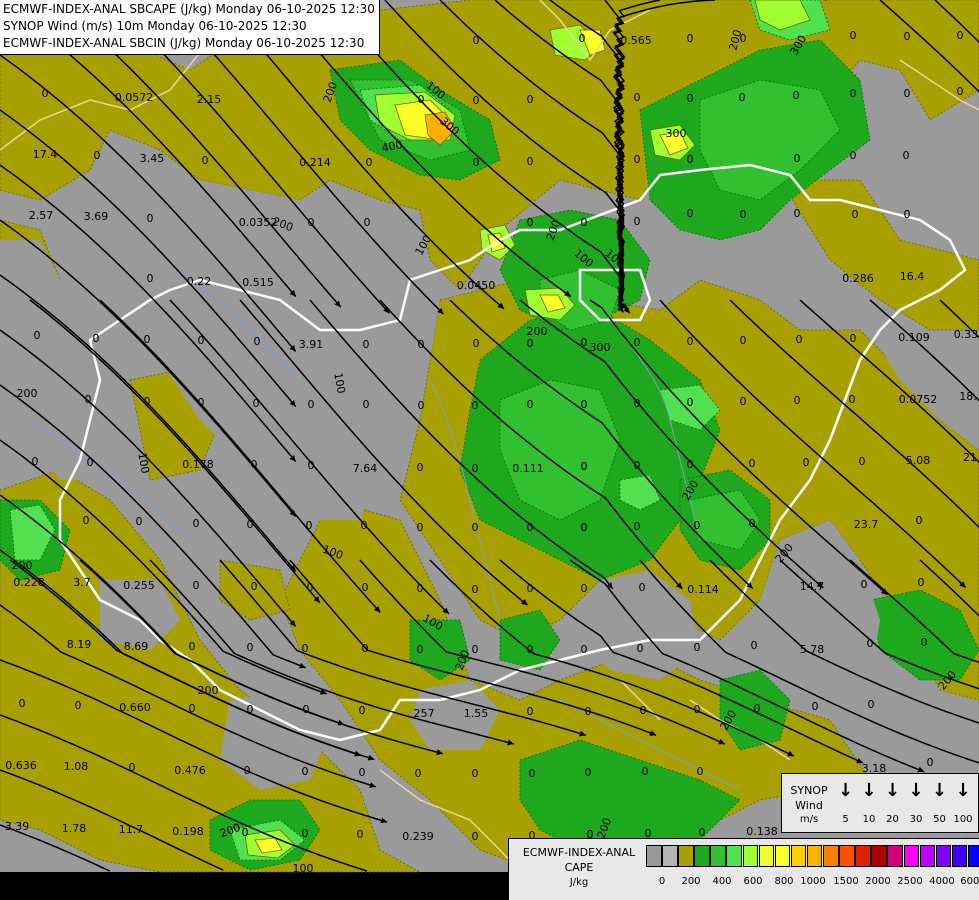 This screenshot has height=900, width=979. Describe the element at coordinates (208, 690) in the screenshot. I see `cape-contour-label: 200` at that location.